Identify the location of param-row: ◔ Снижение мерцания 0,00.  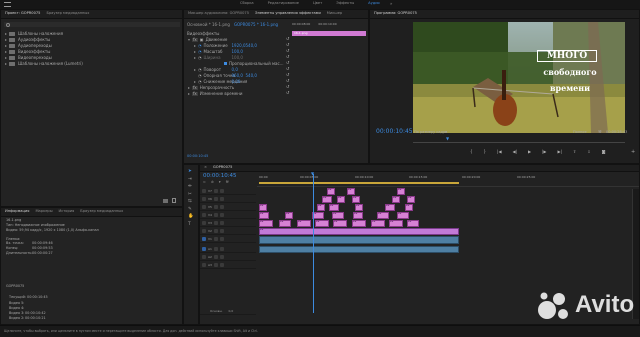
(220, 81).